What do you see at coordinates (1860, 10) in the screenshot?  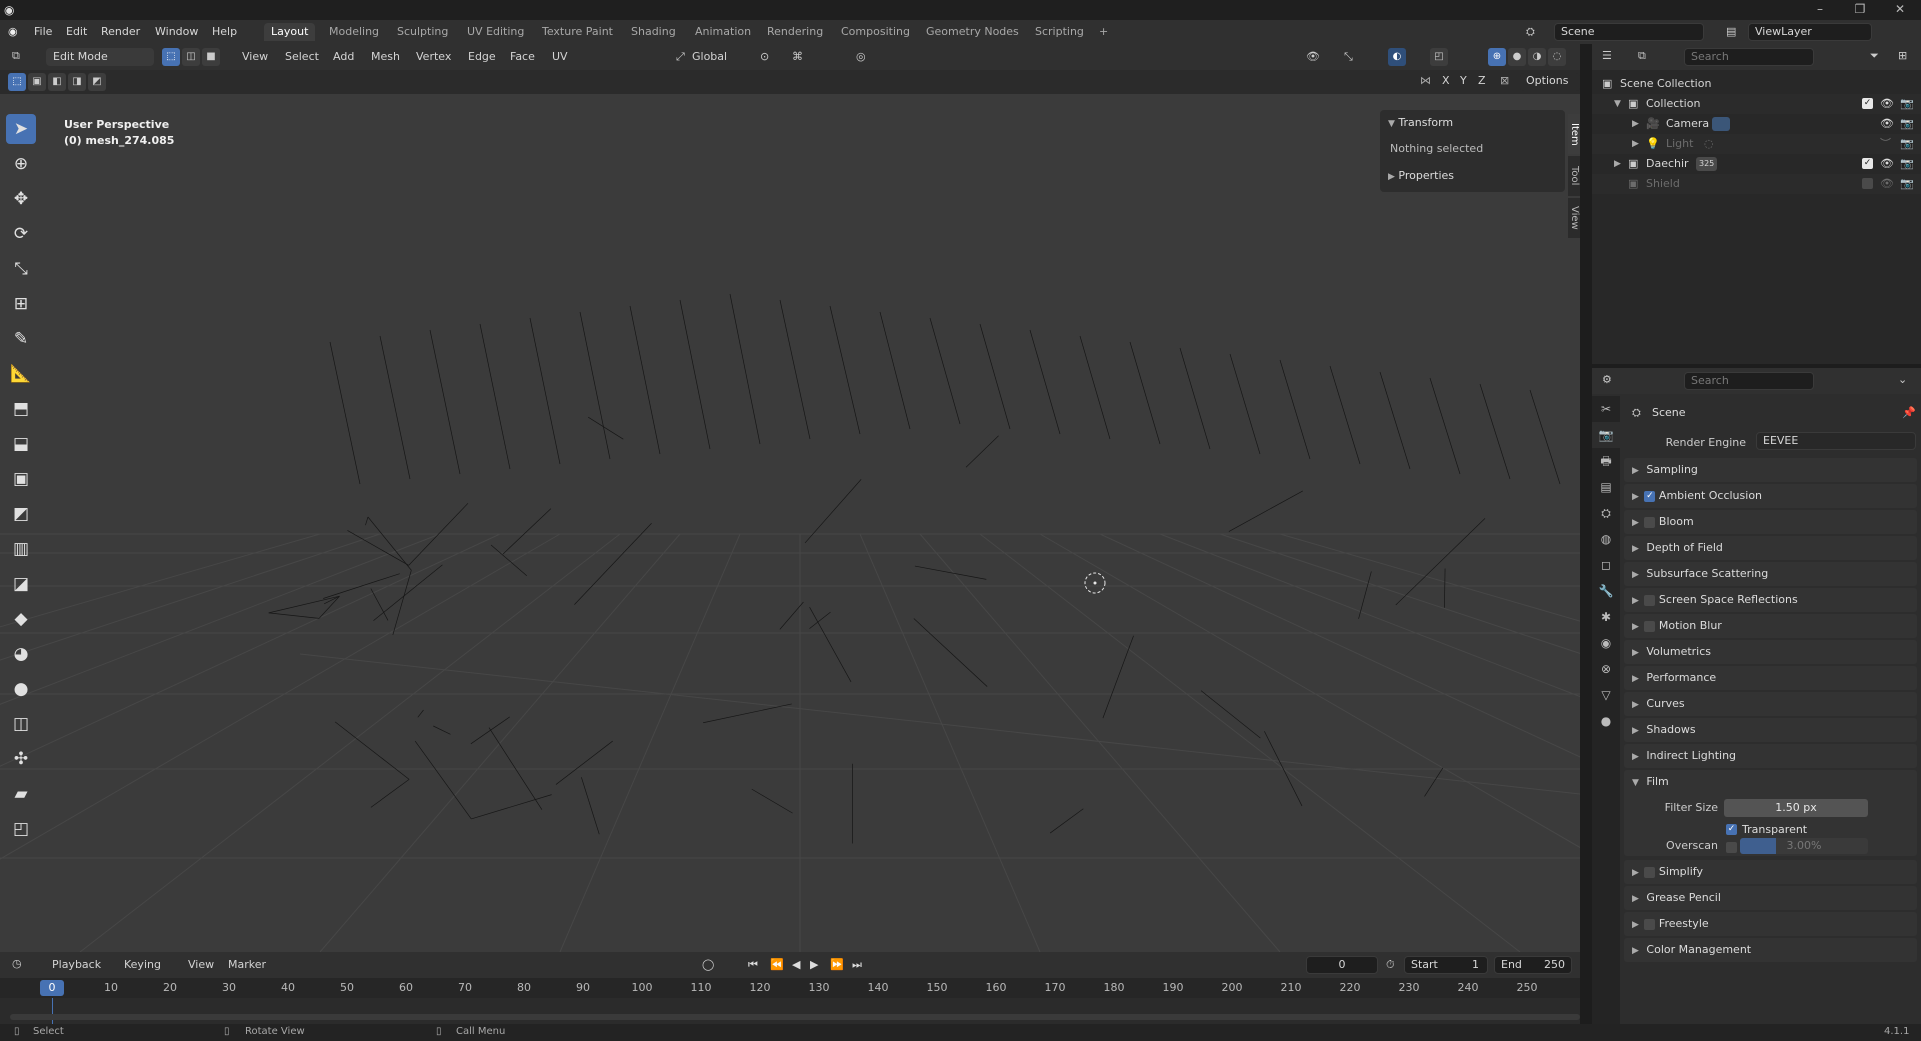 I see `maximize-button: ❐` at bounding box center [1860, 10].